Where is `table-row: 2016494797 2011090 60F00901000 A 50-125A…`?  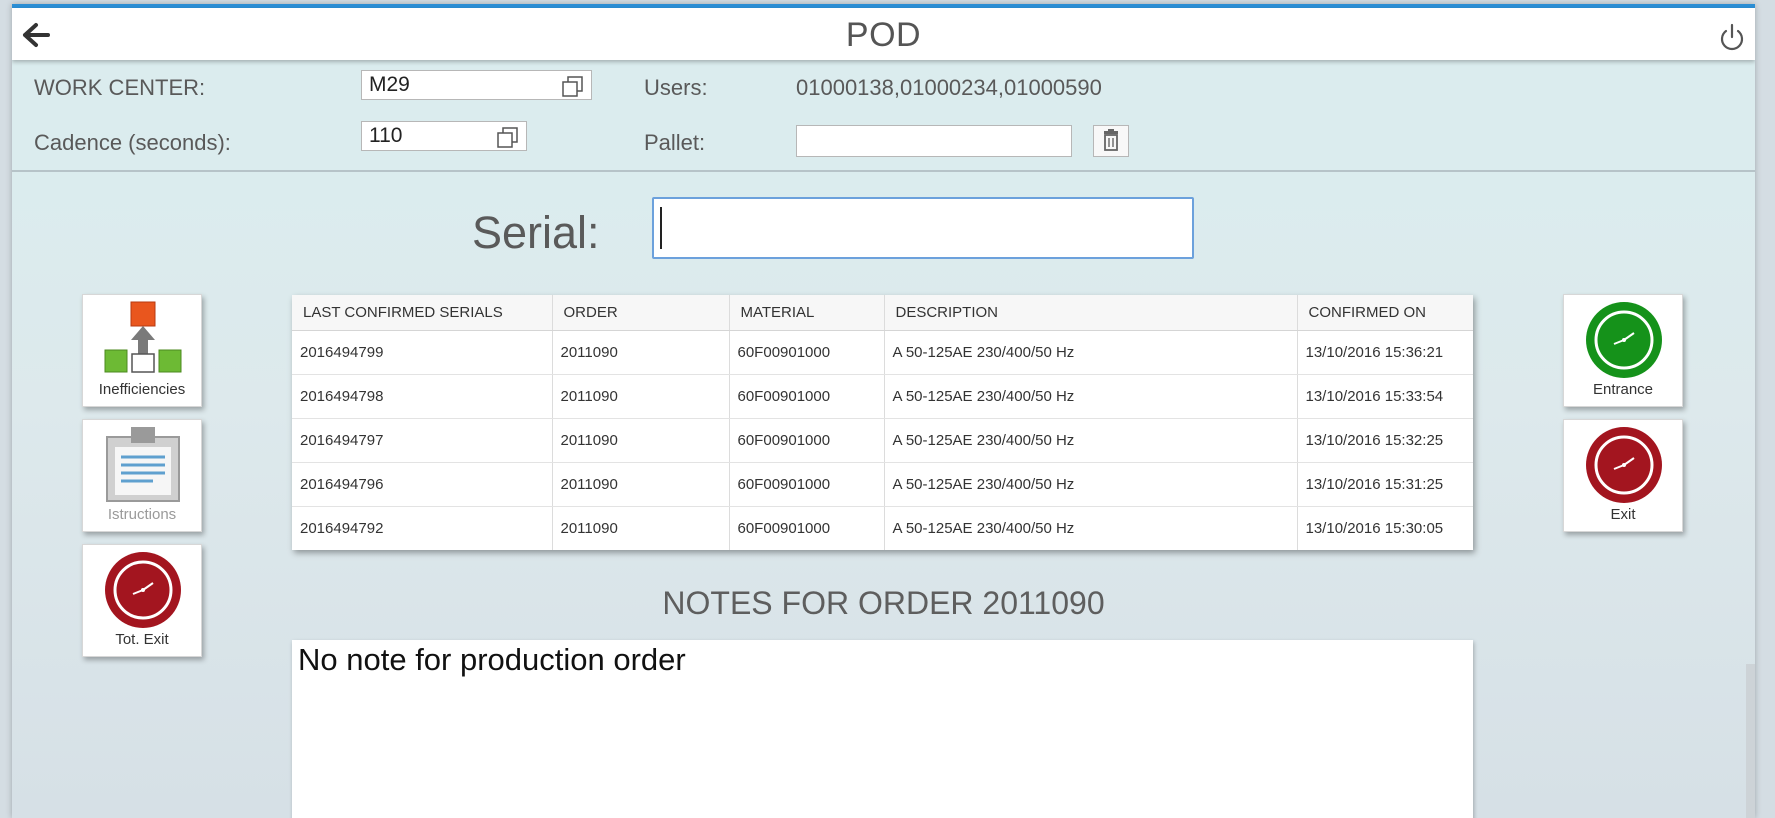 table-row: 2016494797 2011090 60F00901000 A 50-125A… is located at coordinates (882, 440).